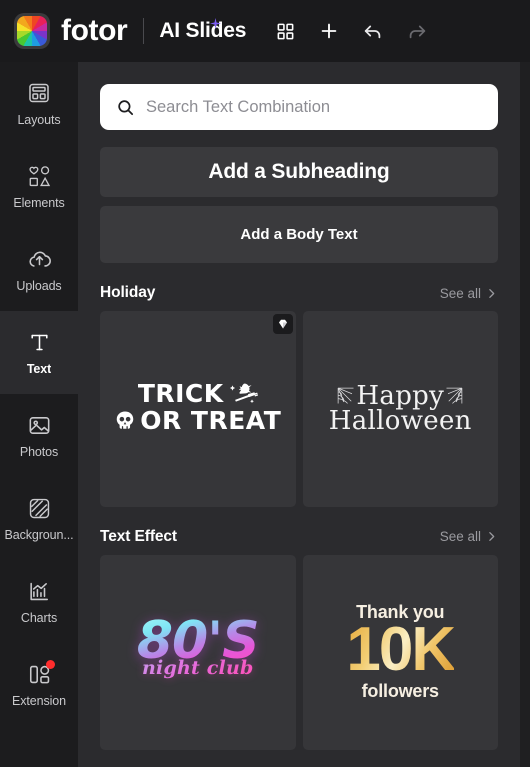 The image size is (530, 767). What do you see at coordinates (50, 664) in the screenshot?
I see `notification-dot-badge` at bounding box center [50, 664].